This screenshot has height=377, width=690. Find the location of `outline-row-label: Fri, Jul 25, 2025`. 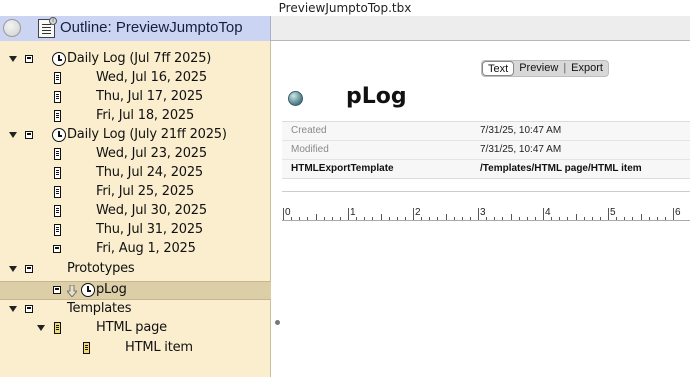

outline-row-label: Fri, Jul 25, 2025 is located at coordinates (145, 191).